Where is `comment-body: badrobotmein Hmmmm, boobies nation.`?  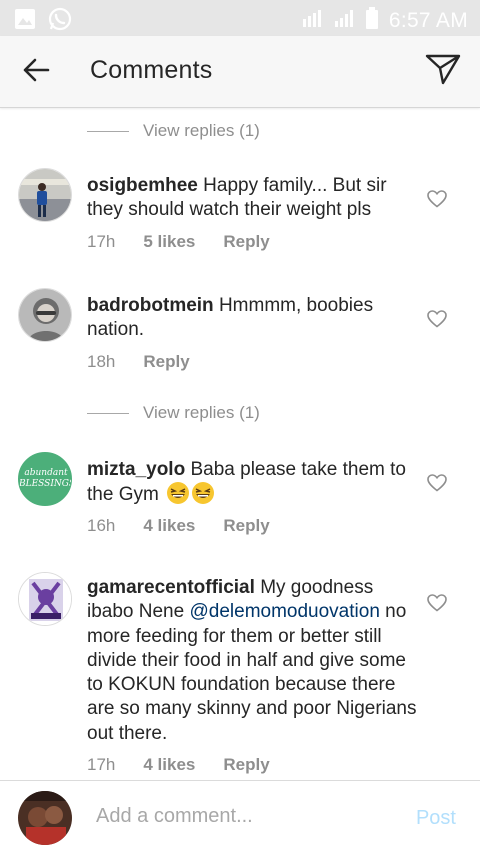 comment-body: badrobotmein Hmmmm, boobies nation. is located at coordinates (252, 318).